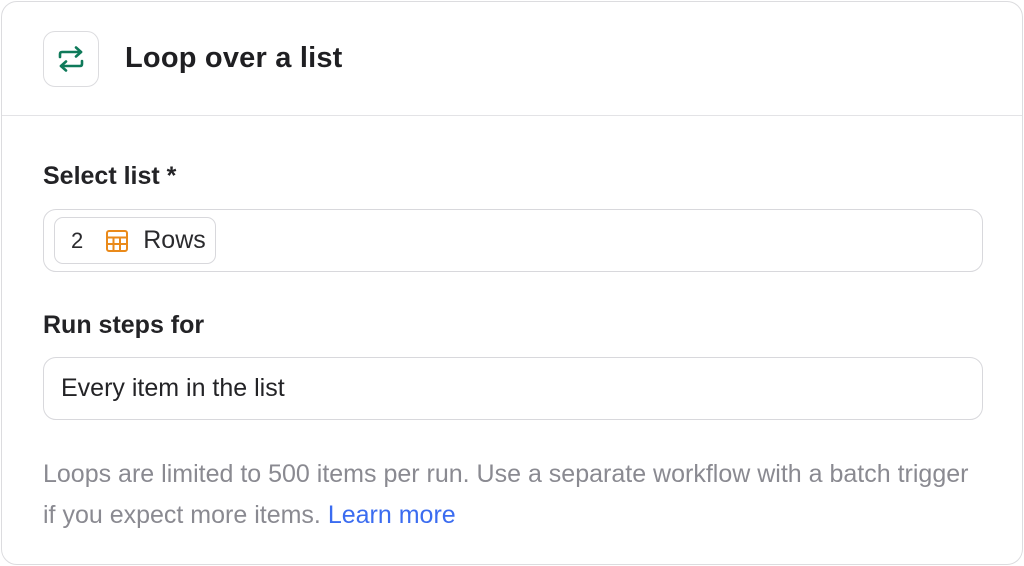 The width and height of the screenshot is (1024, 566). I want to click on chip-label: Rows, so click(174, 240).